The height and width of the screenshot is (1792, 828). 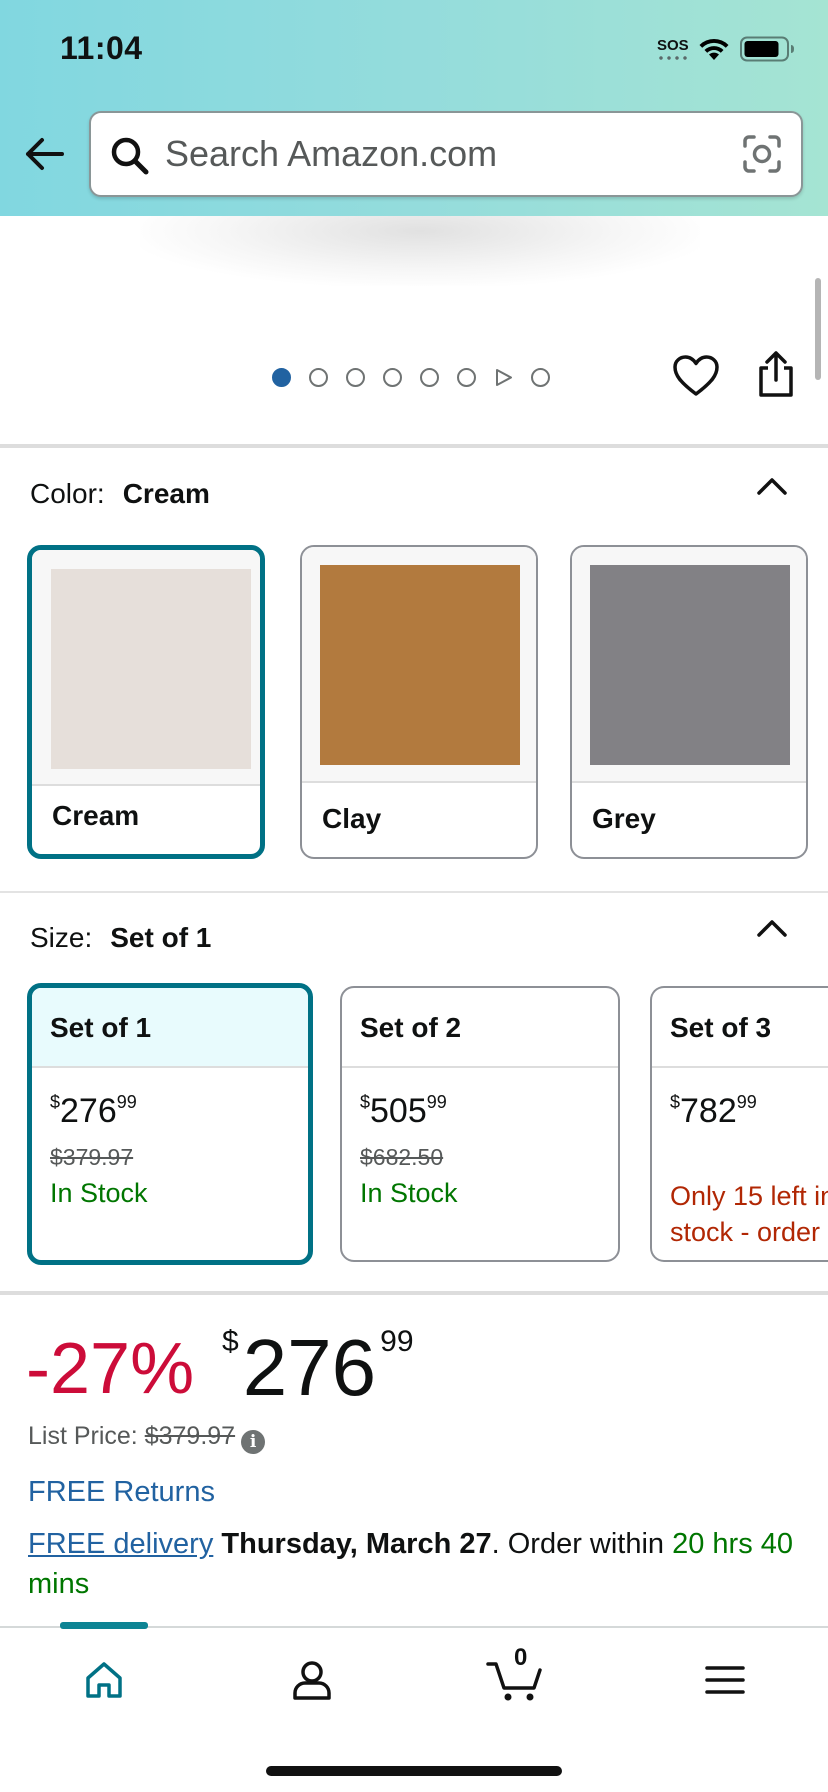 What do you see at coordinates (356, 1544) in the screenshot?
I see `delivery-date: Thursday, March 27` at bounding box center [356, 1544].